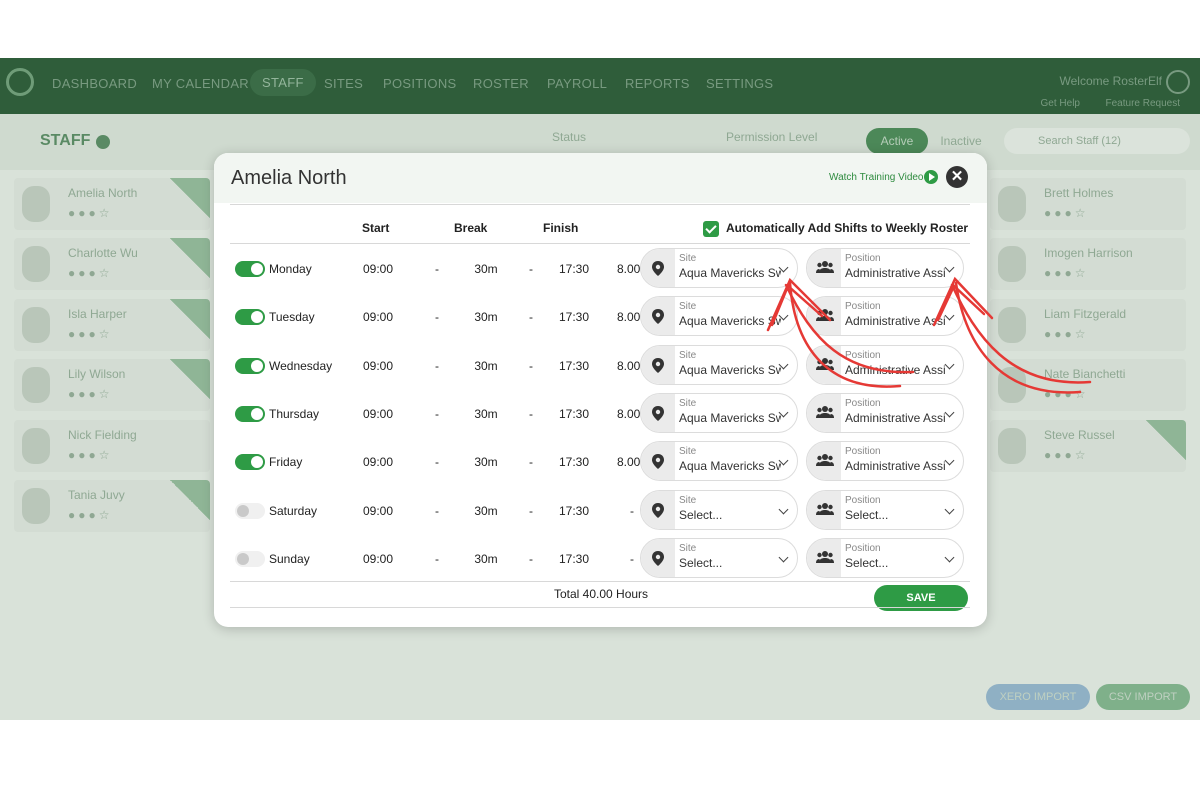 Image resolution: width=1200 pixels, height=800 pixels. I want to click on staff-name: Charlotte Wu, so click(103, 253).